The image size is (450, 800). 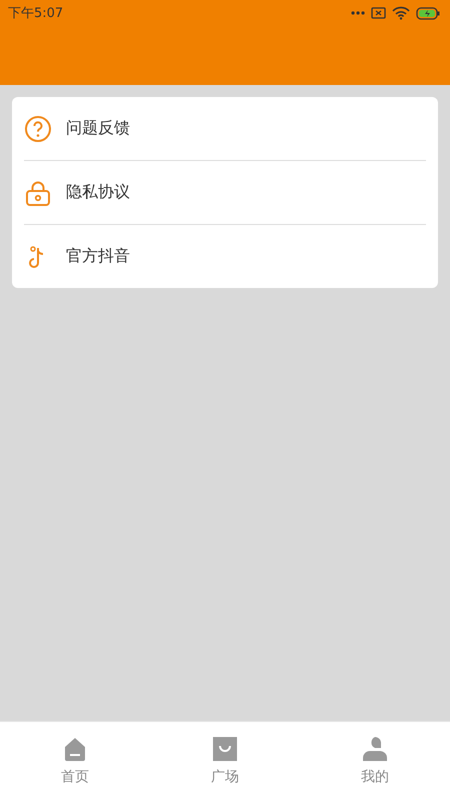 What do you see at coordinates (358, 13) in the screenshot?
I see `more-icon` at bounding box center [358, 13].